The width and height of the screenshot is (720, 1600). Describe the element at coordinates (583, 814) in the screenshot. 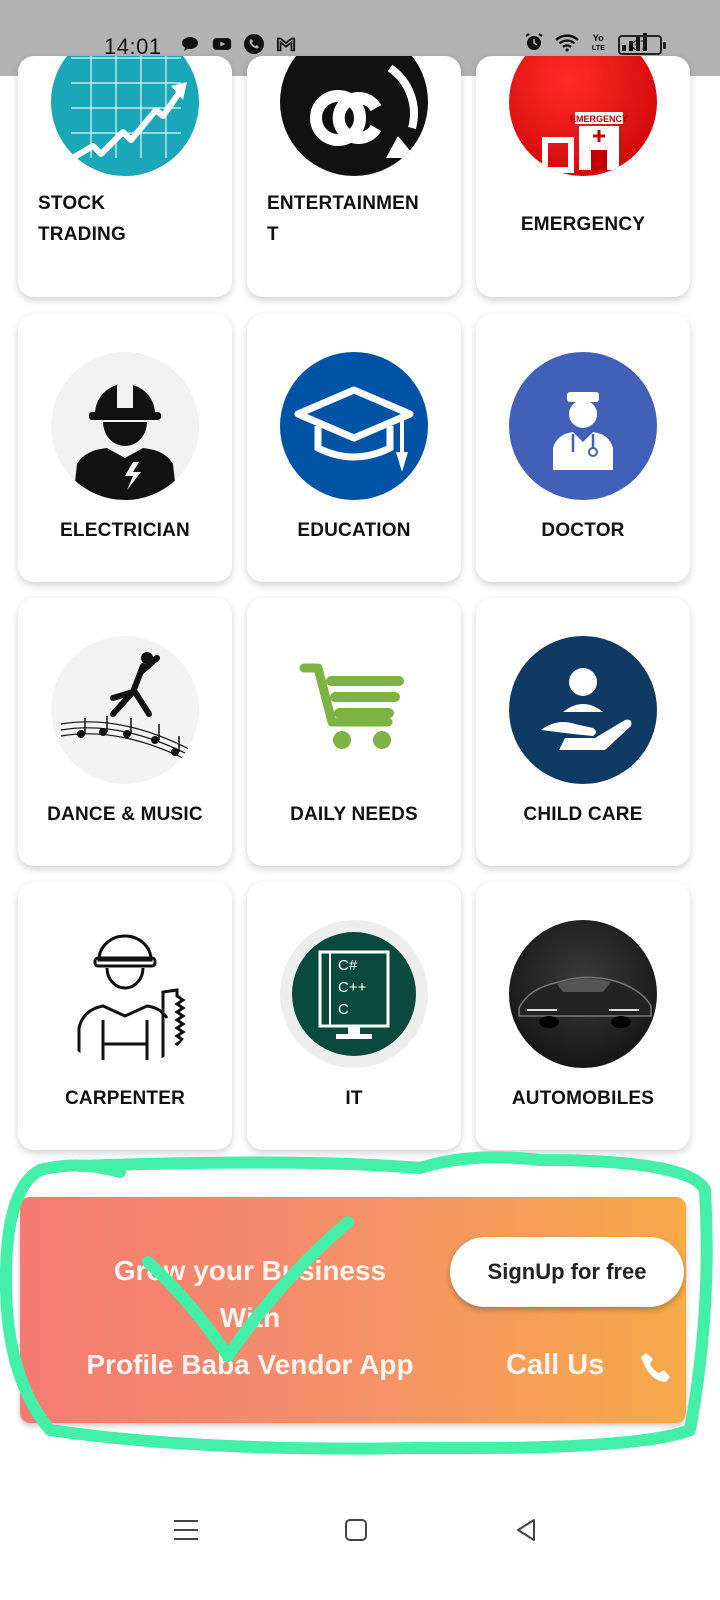

I see `category-label: CHILD CARE` at that location.